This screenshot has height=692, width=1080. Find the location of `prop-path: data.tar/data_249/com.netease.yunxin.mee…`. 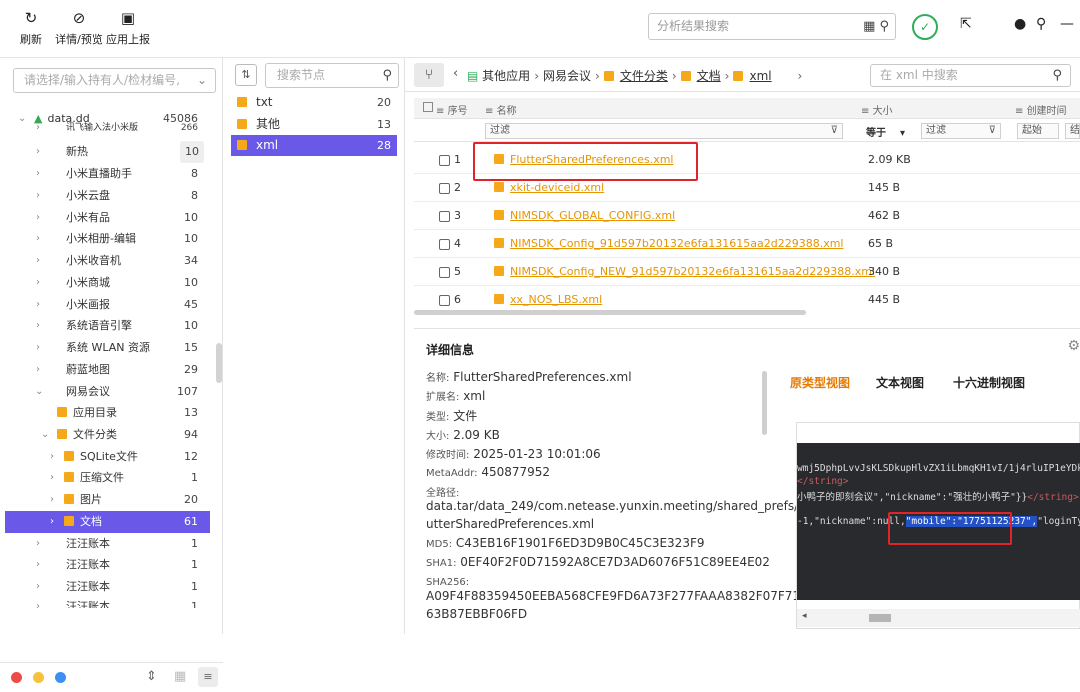

prop-path: data.tar/data_249/com.netease.yunxin.mee… is located at coordinates (617, 506).